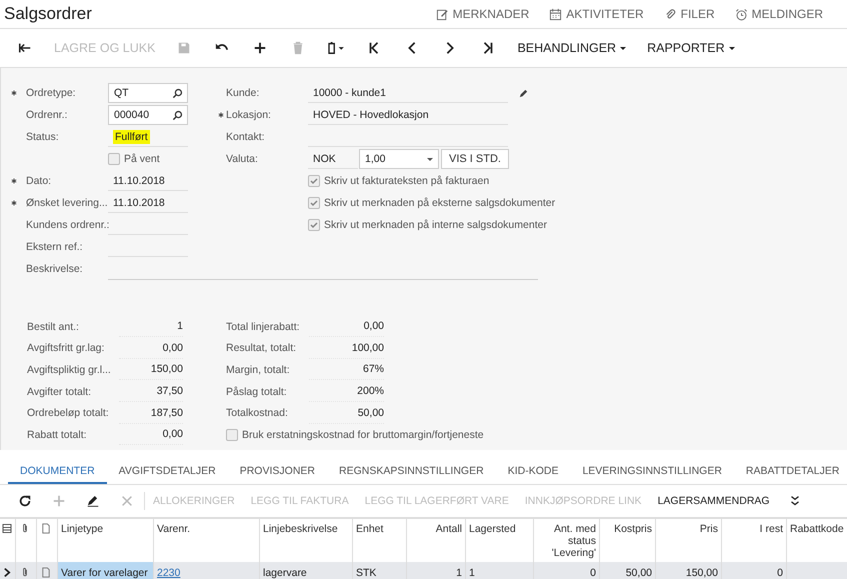 This screenshot has width=847, height=579. What do you see at coordinates (533, 472) in the screenshot?
I see `tab: KID-KODE` at bounding box center [533, 472].